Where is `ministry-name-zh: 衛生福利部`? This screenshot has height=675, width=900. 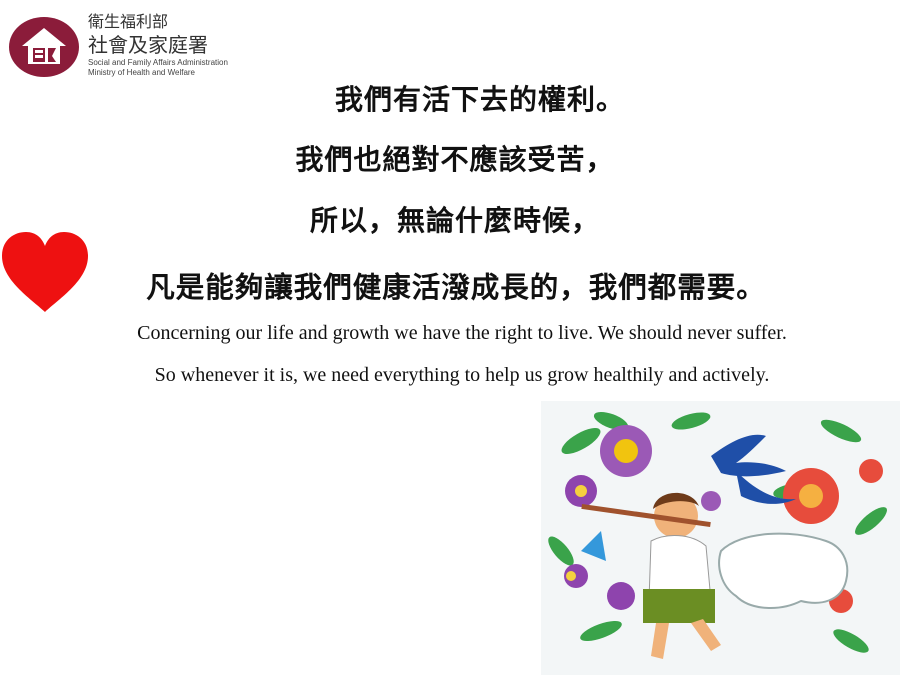
ministry-name-zh: 衛生福利部 is located at coordinates (128, 21).